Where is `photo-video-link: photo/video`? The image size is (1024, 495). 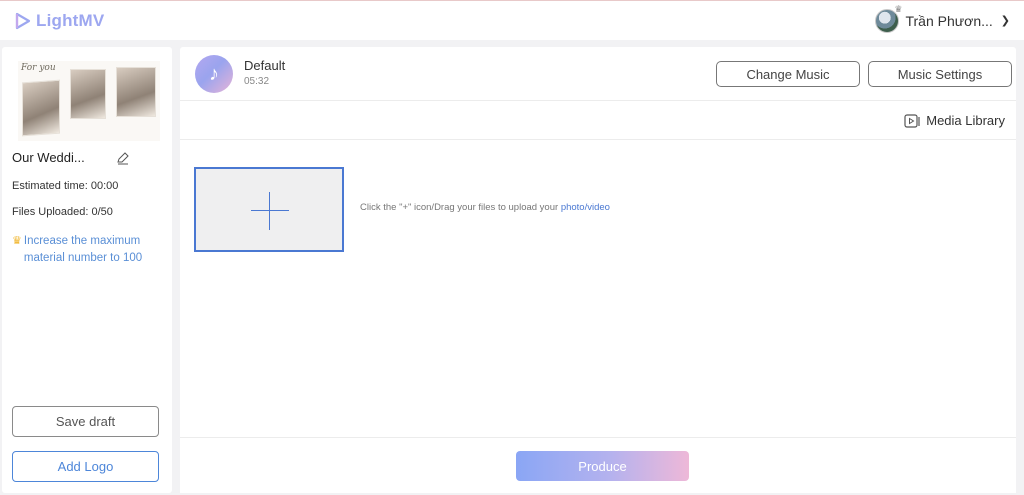
photo-video-link: photo/video is located at coordinates (585, 207).